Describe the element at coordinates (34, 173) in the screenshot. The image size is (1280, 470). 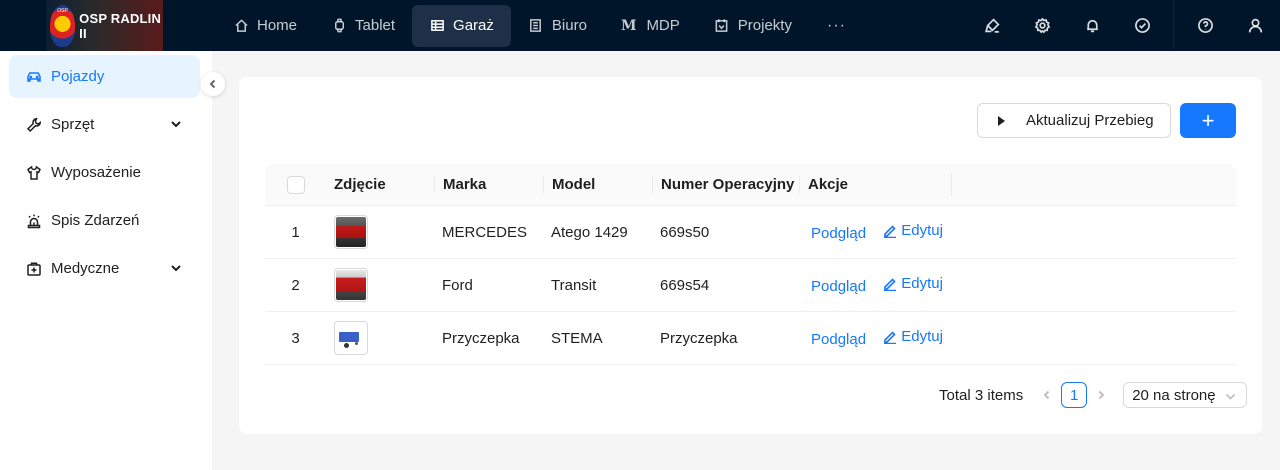
I see `shirt-icon` at that location.